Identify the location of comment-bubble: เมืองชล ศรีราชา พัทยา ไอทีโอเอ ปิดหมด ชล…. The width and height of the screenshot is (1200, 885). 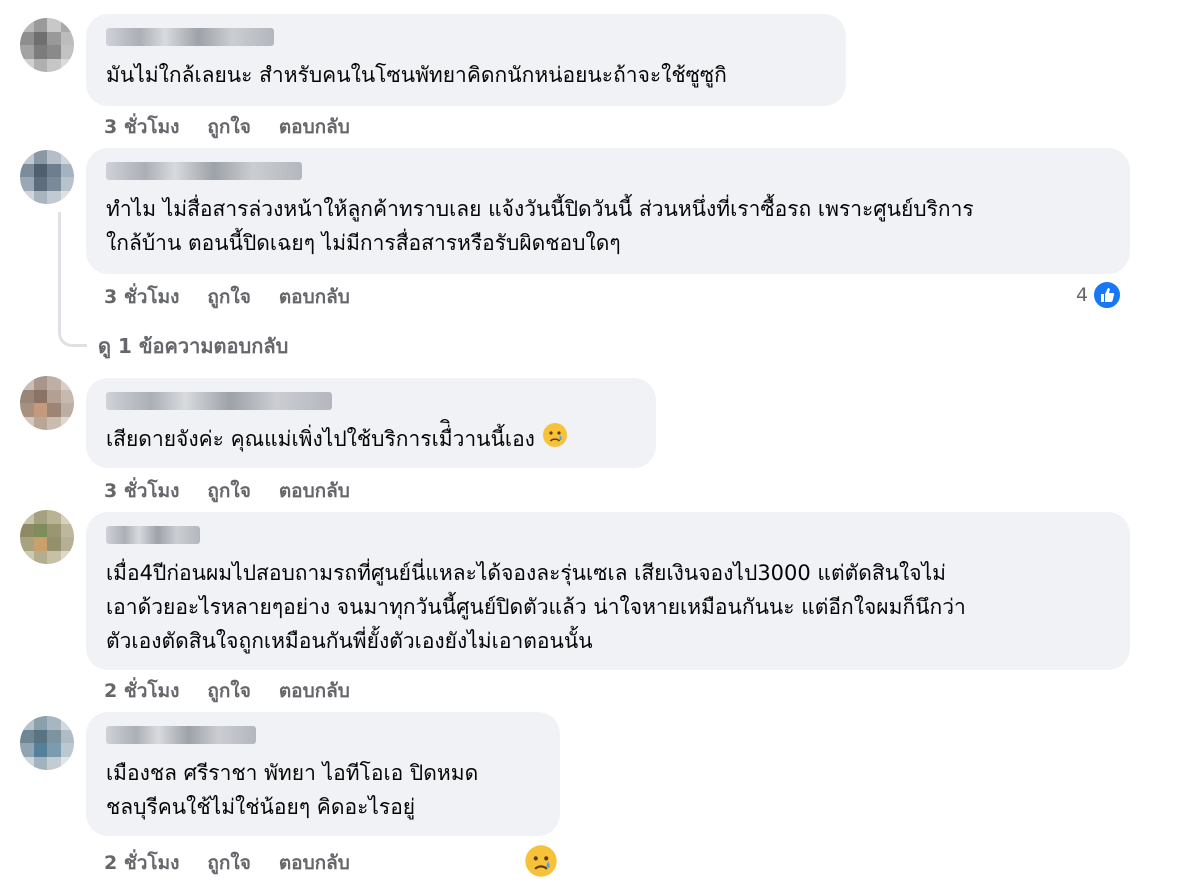
(323, 774).